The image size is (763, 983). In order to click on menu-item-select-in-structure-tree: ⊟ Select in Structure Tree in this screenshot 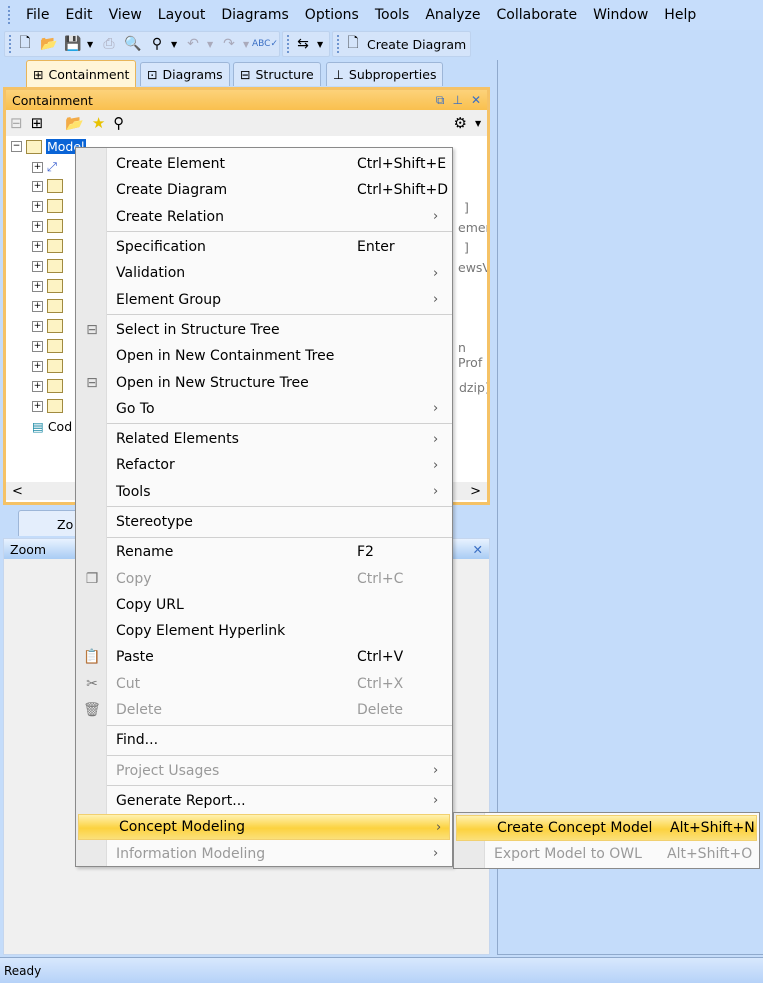, I will do `click(264, 330)`.